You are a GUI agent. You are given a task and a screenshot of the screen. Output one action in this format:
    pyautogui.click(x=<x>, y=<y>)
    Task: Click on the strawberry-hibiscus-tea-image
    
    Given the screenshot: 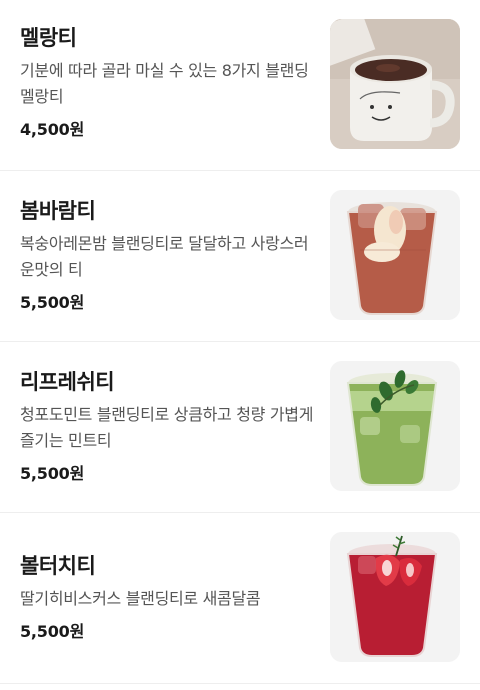 What is the action you would take?
    pyautogui.click(x=395, y=597)
    